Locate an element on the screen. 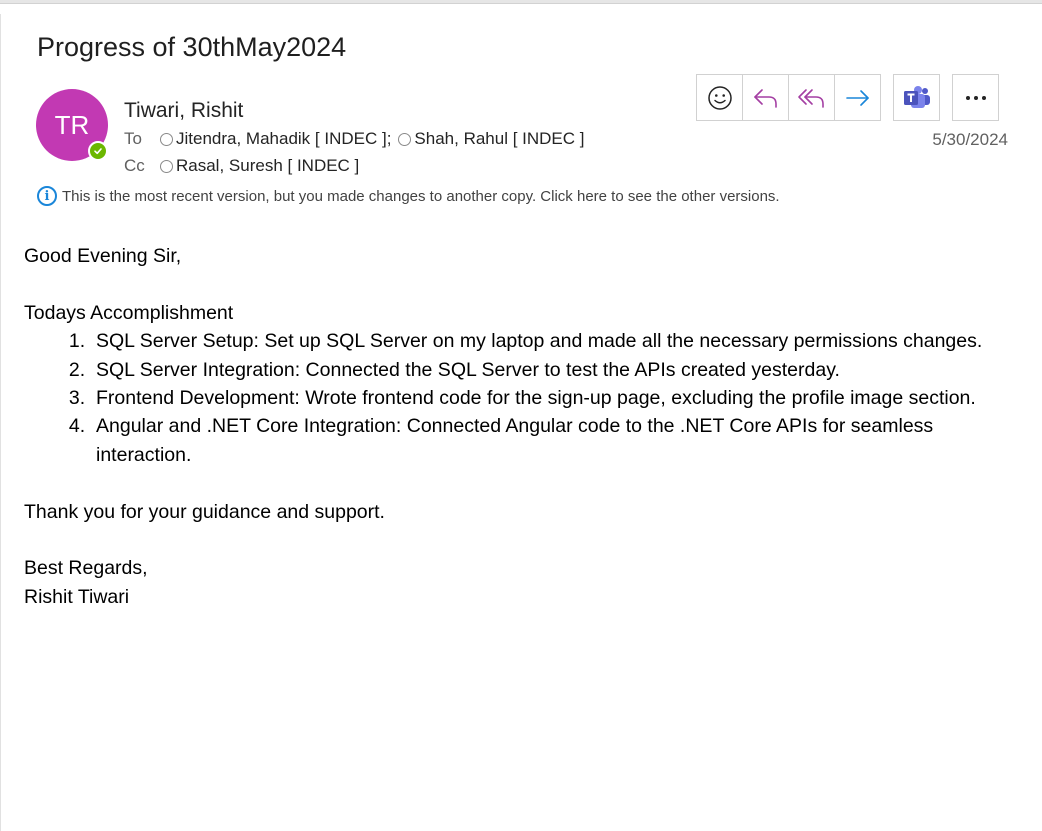 This screenshot has width=1042, height=831. to-label: To is located at coordinates (133, 138).